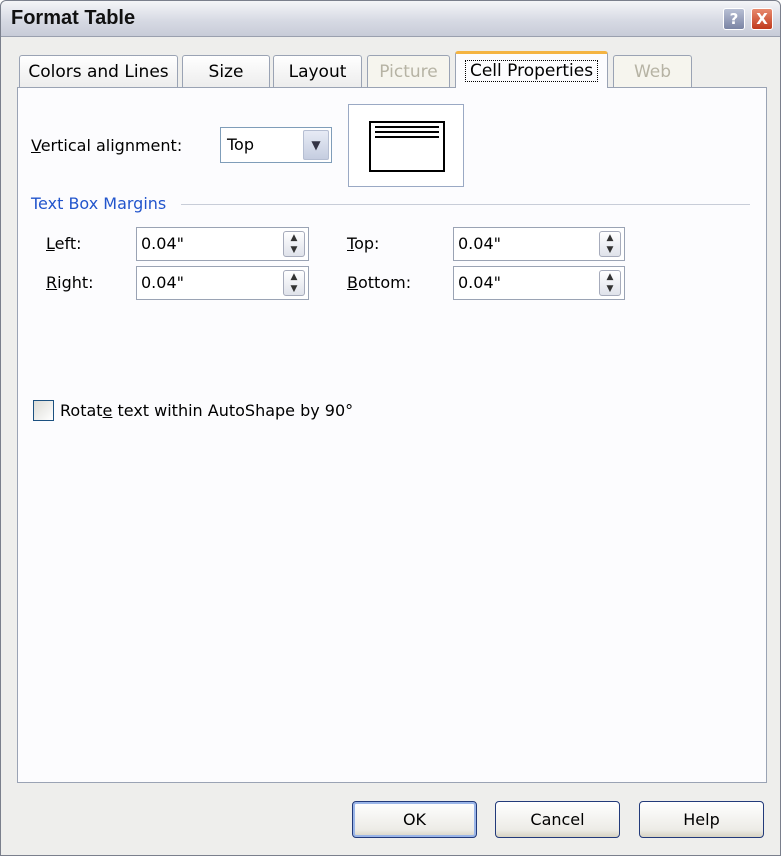 The image size is (781, 856). I want to click on vertical-alignment-select: Top ▼, so click(276, 145).